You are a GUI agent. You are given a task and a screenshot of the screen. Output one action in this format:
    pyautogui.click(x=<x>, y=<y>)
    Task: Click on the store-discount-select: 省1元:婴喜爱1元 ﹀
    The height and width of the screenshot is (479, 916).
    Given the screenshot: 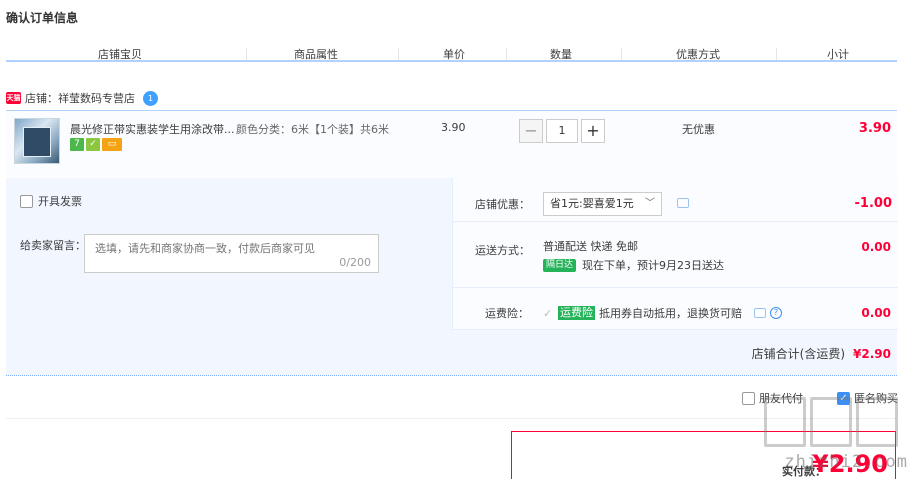 What is the action you would take?
    pyautogui.click(x=602, y=204)
    